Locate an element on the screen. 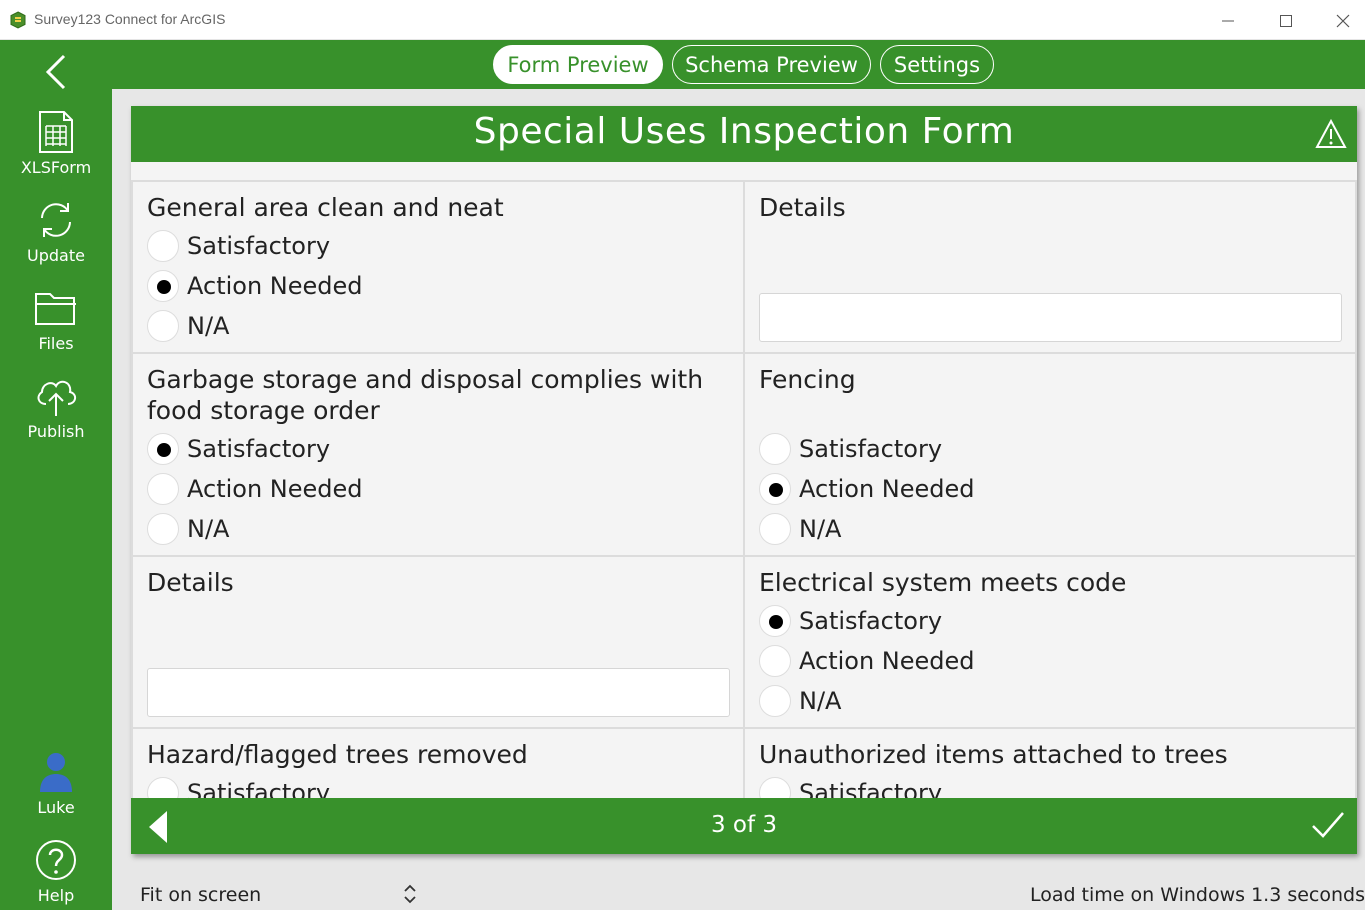  form-header: Special Uses Inspection Form is located at coordinates (744, 134).